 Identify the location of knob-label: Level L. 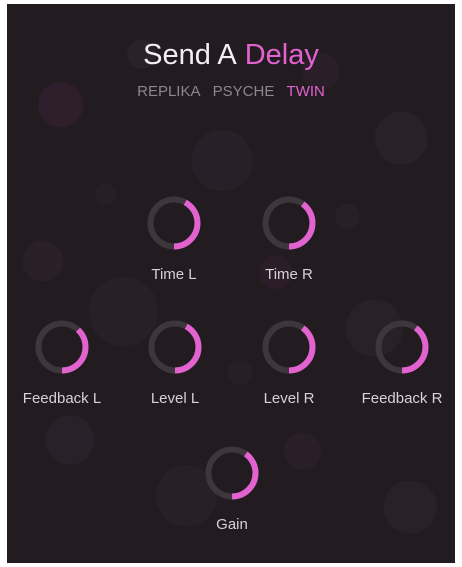
(175, 398).